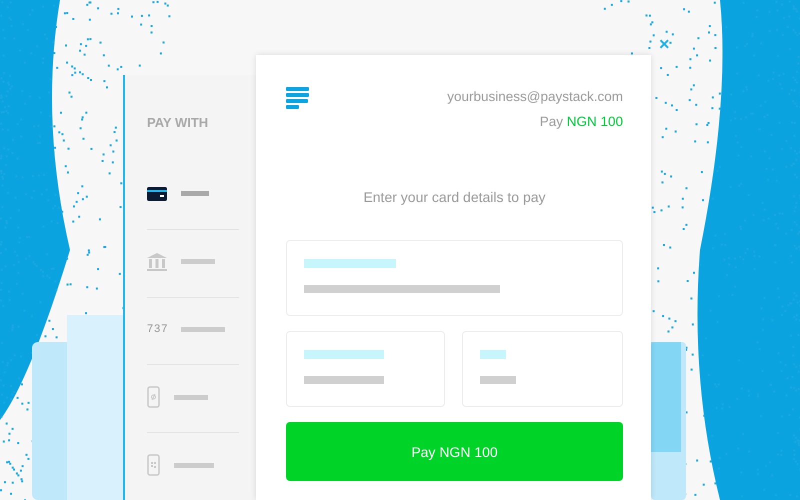 Image resolution: width=800 pixels, height=500 pixels. I want to click on credit-card-icon, so click(157, 193).